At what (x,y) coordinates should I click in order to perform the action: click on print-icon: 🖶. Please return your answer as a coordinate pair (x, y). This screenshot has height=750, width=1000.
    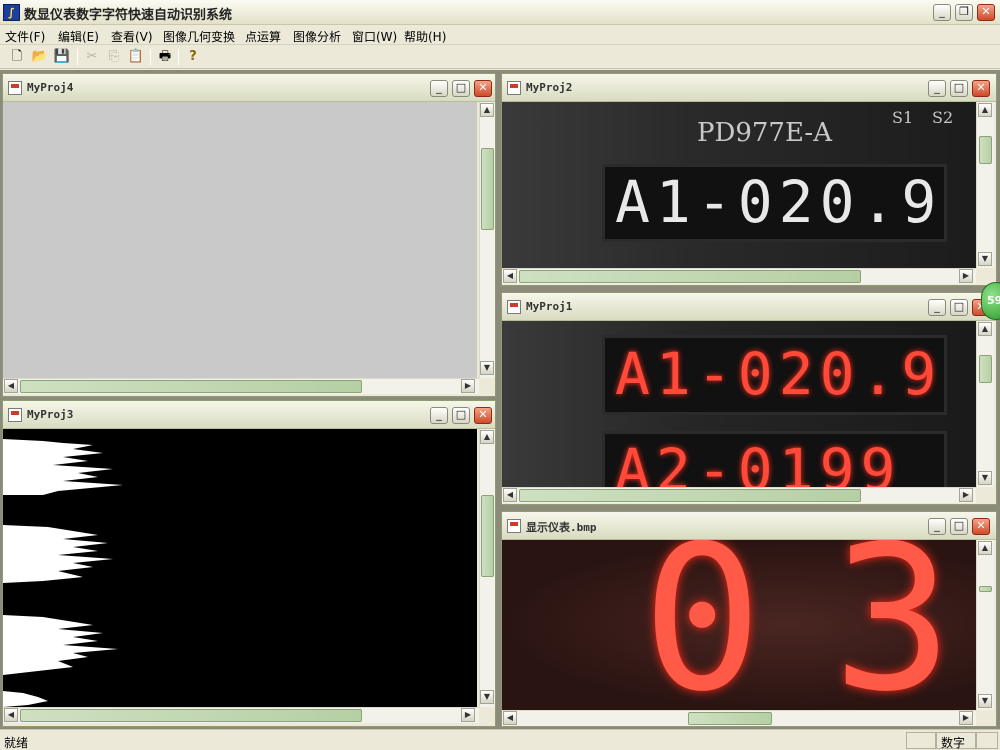
    Looking at the image, I should click on (165, 57).